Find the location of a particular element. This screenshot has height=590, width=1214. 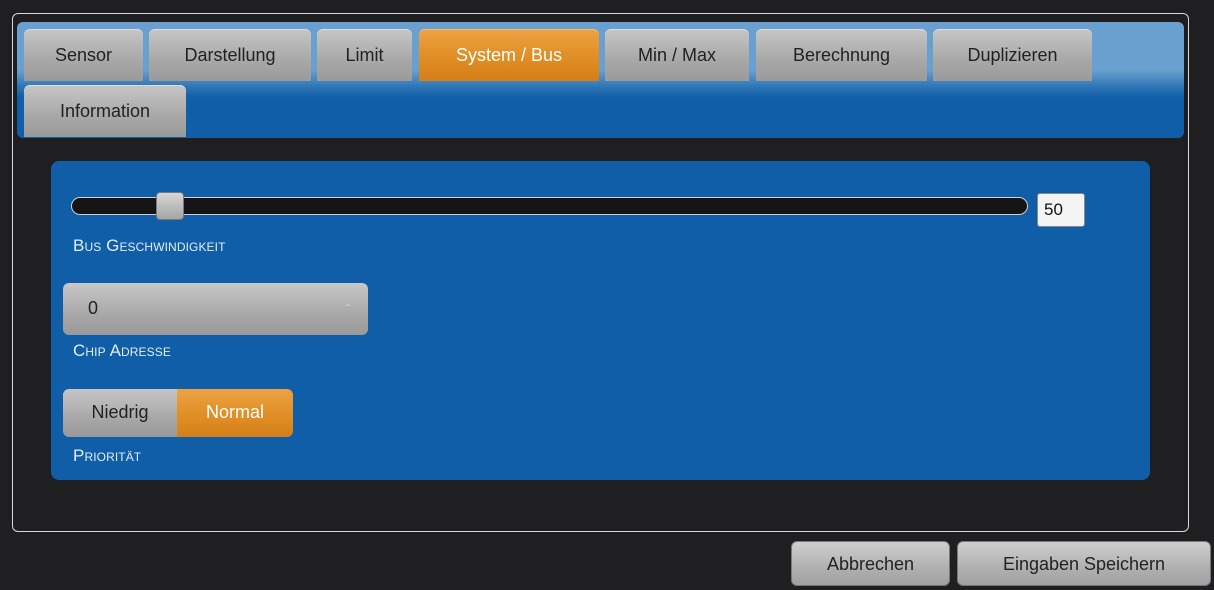

tab-sensor: Sensor is located at coordinates (83, 55).